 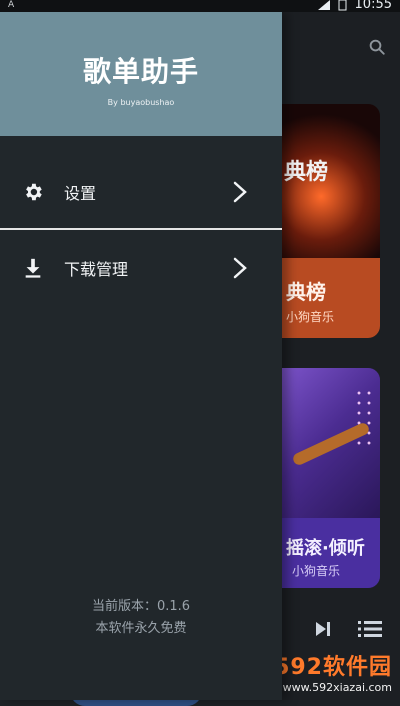 I want to click on status-icons: 10:55, so click(x=354, y=6).